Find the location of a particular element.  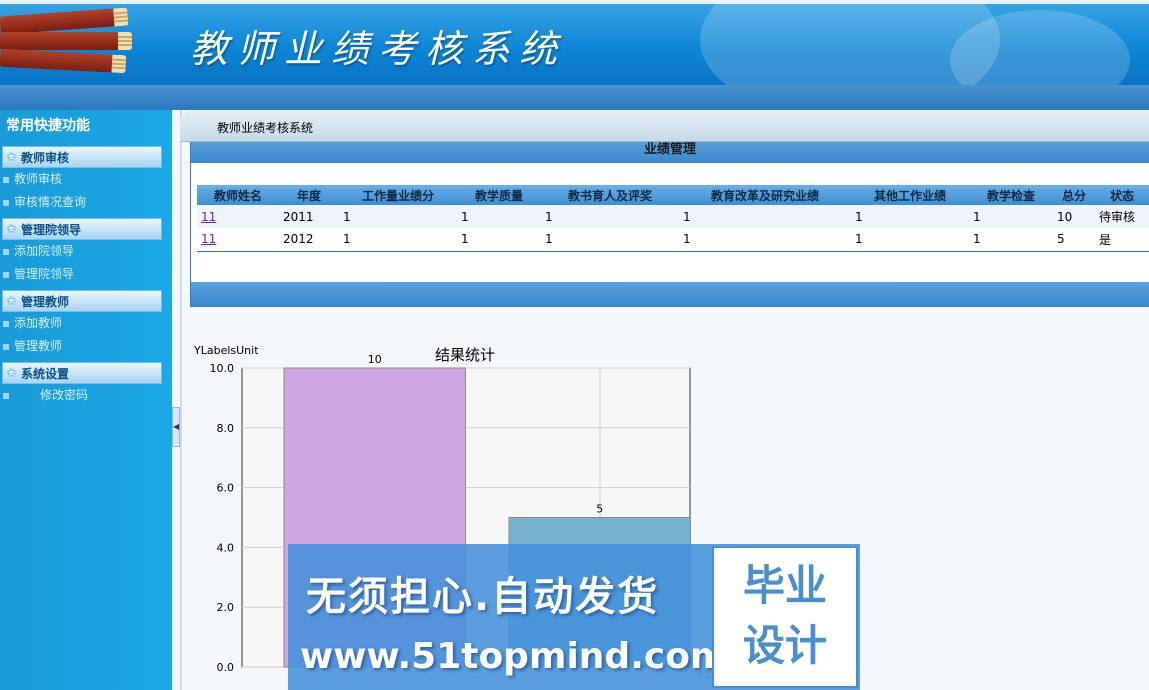

panel-title: 业绩管理 is located at coordinates (669, 149).